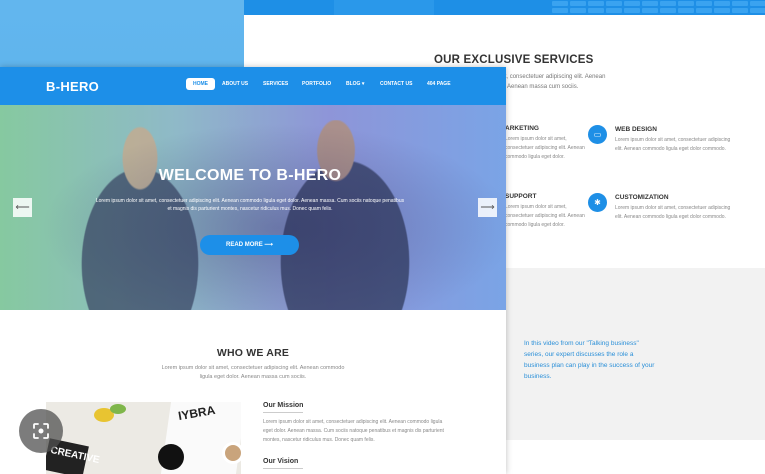 The width and height of the screenshot is (765, 474). Describe the element at coordinates (22, 207) in the screenshot. I see `slider-prev-arrow-icon: ⟵` at that location.